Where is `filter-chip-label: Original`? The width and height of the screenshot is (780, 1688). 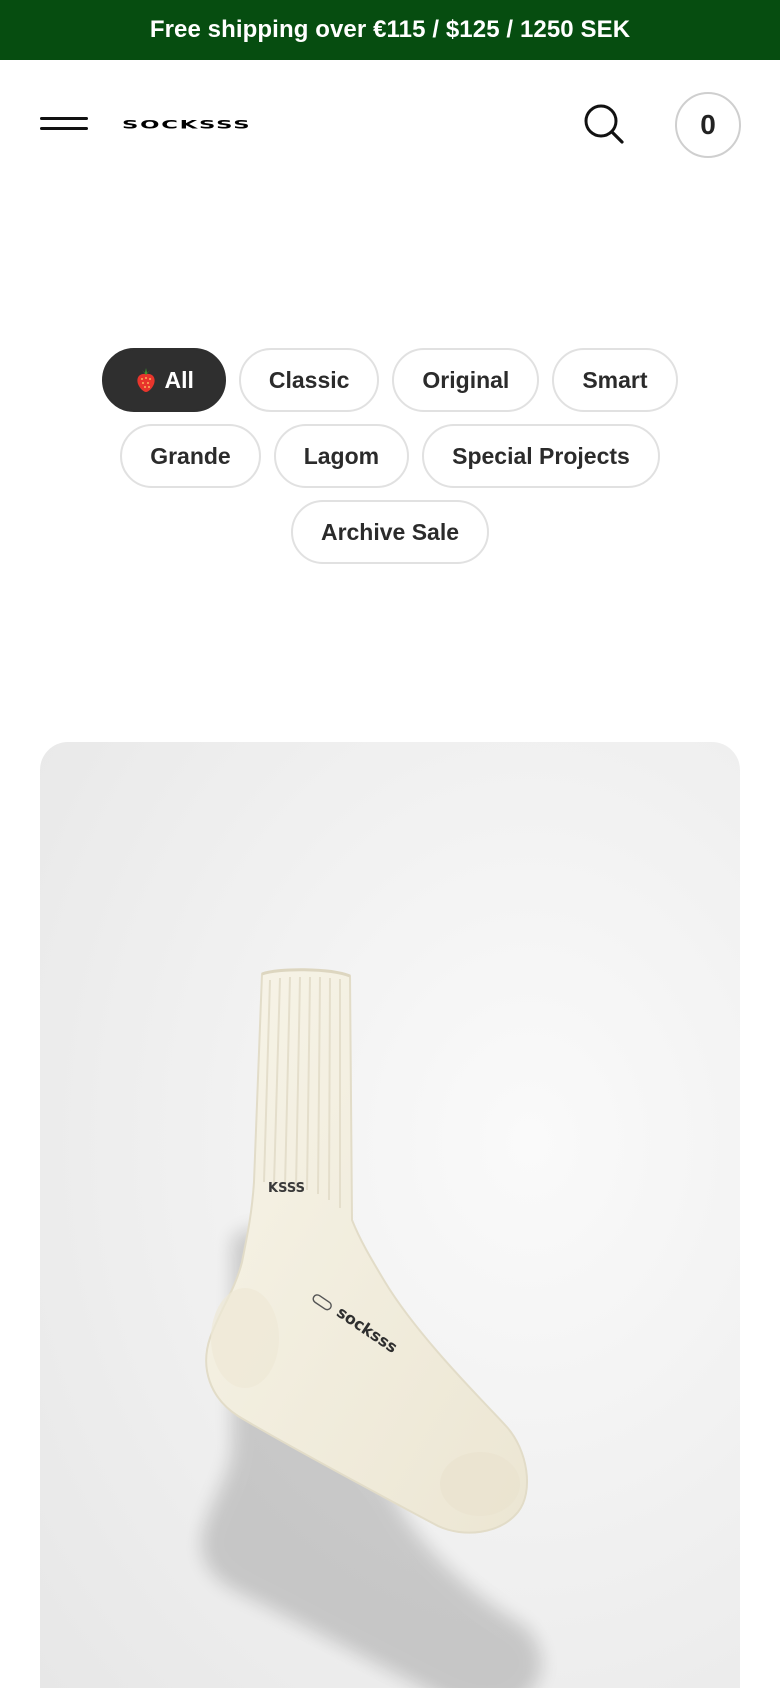 filter-chip-label: Original is located at coordinates (466, 379).